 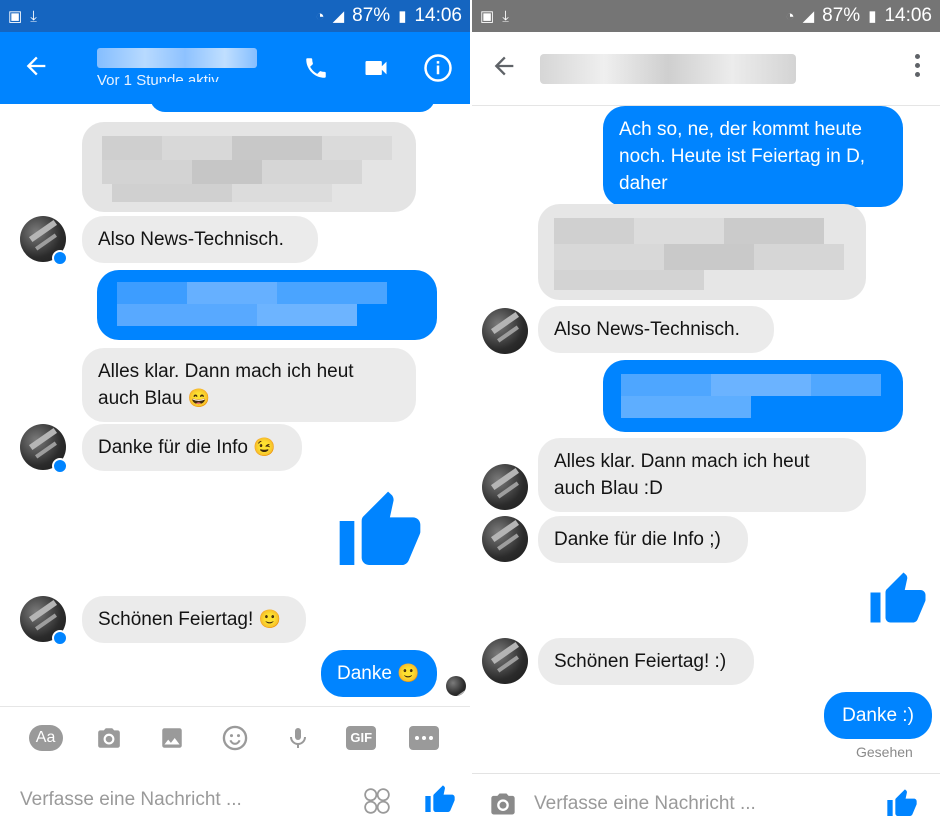 I want to click on image-icon, so click(x=172, y=738).